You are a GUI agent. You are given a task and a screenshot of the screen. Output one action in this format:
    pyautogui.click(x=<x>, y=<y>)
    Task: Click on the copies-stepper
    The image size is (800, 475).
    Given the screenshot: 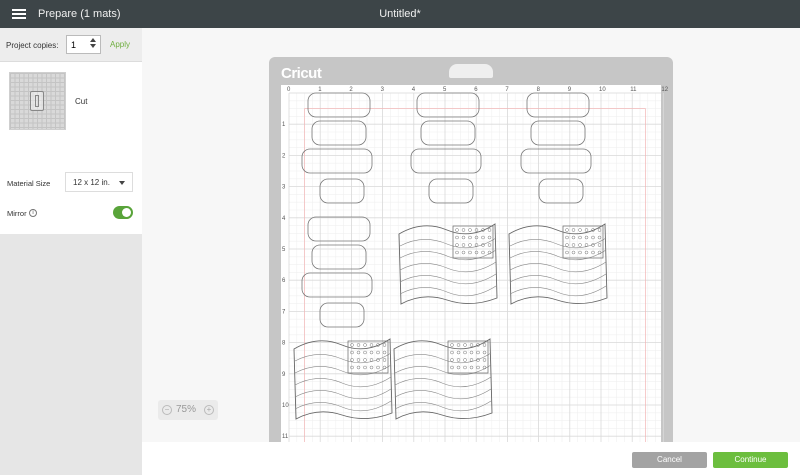 What is the action you would take?
    pyautogui.click(x=93, y=44)
    